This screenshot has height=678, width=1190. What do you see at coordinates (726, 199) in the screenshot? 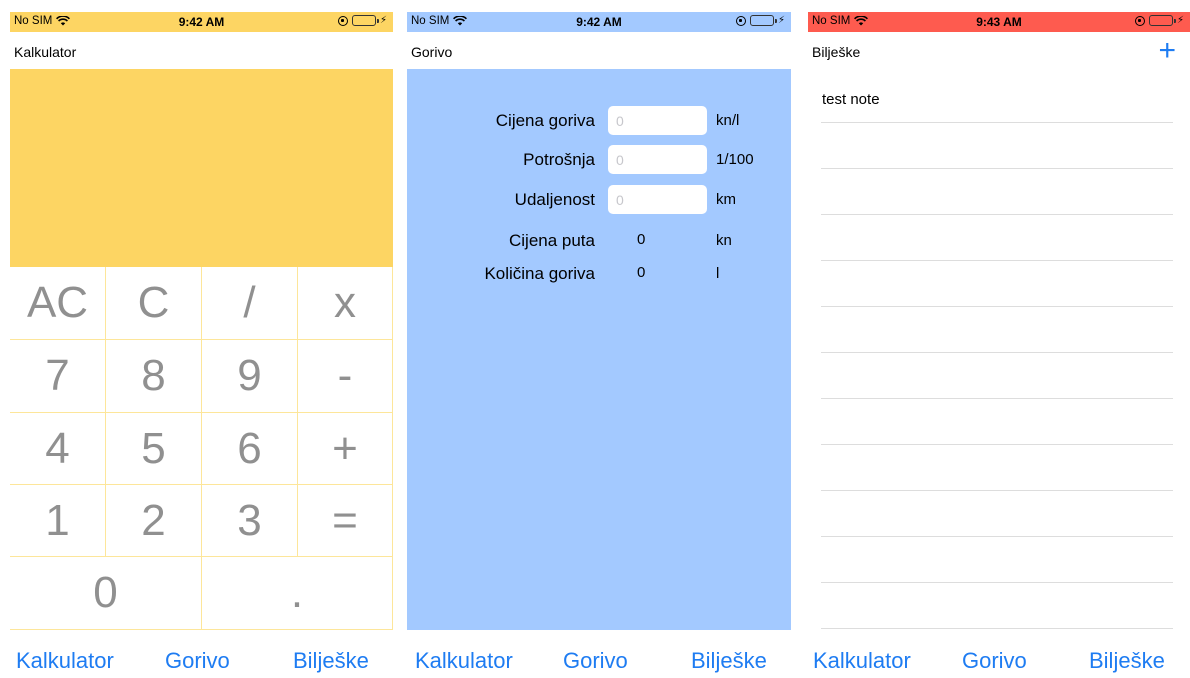
I see `distance-unit: km` at bounding box center [726, 199].